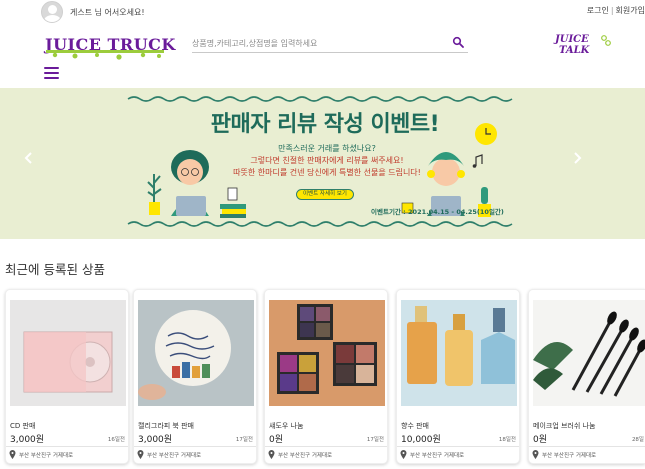 This screenshot has height=469, width=645. Describe the element at coordinates (105, 55) in the screenshot. I see `logo-drips-icon` at that location.